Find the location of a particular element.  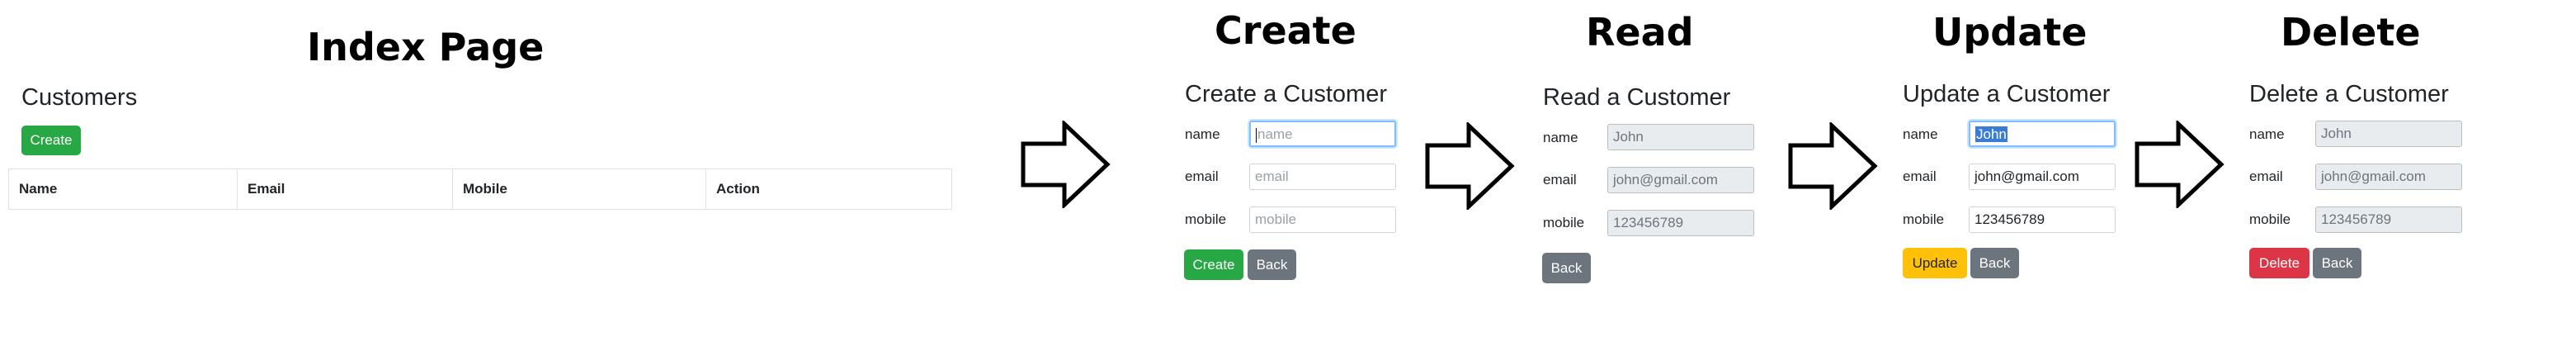

update-form-title: Update a Customer is located at coordinates (2007, 94).